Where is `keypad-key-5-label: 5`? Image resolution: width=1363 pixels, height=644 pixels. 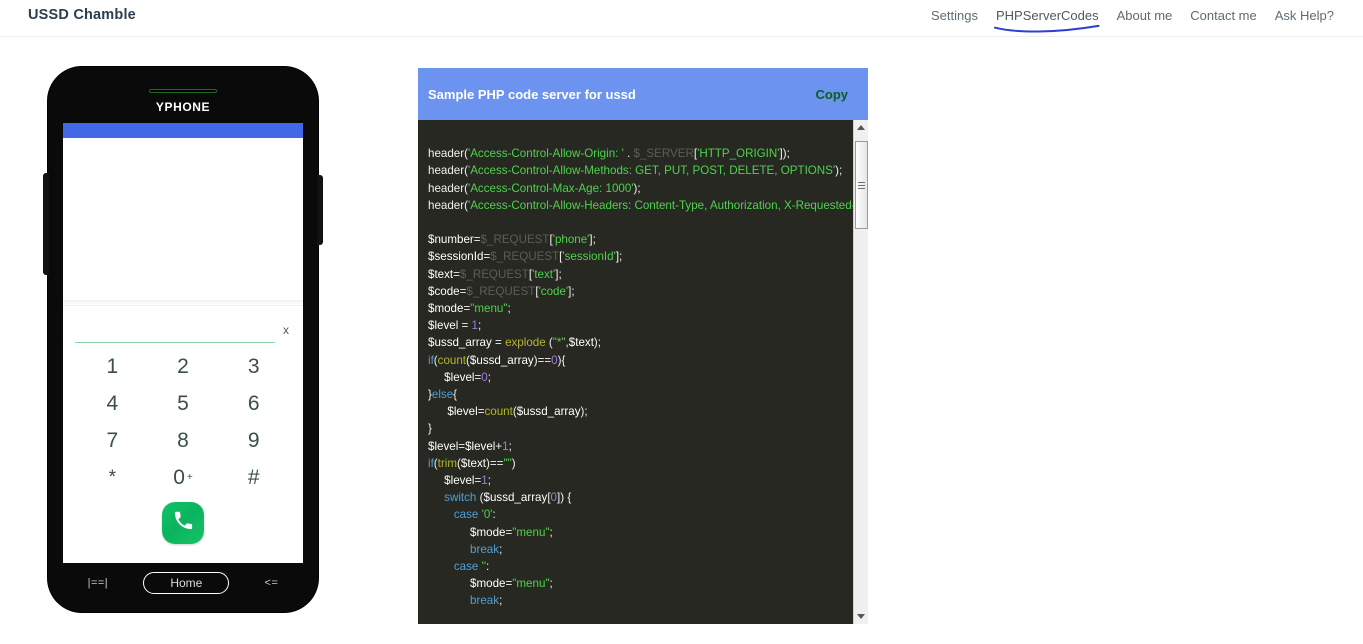 keypad-key-5-label: 5 is located at coordinates (183, 403).